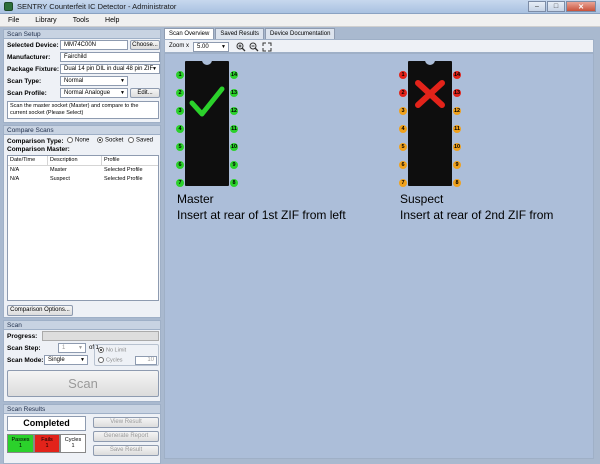  I want to click on zoom-label: Zoom x, so click(179, 46).